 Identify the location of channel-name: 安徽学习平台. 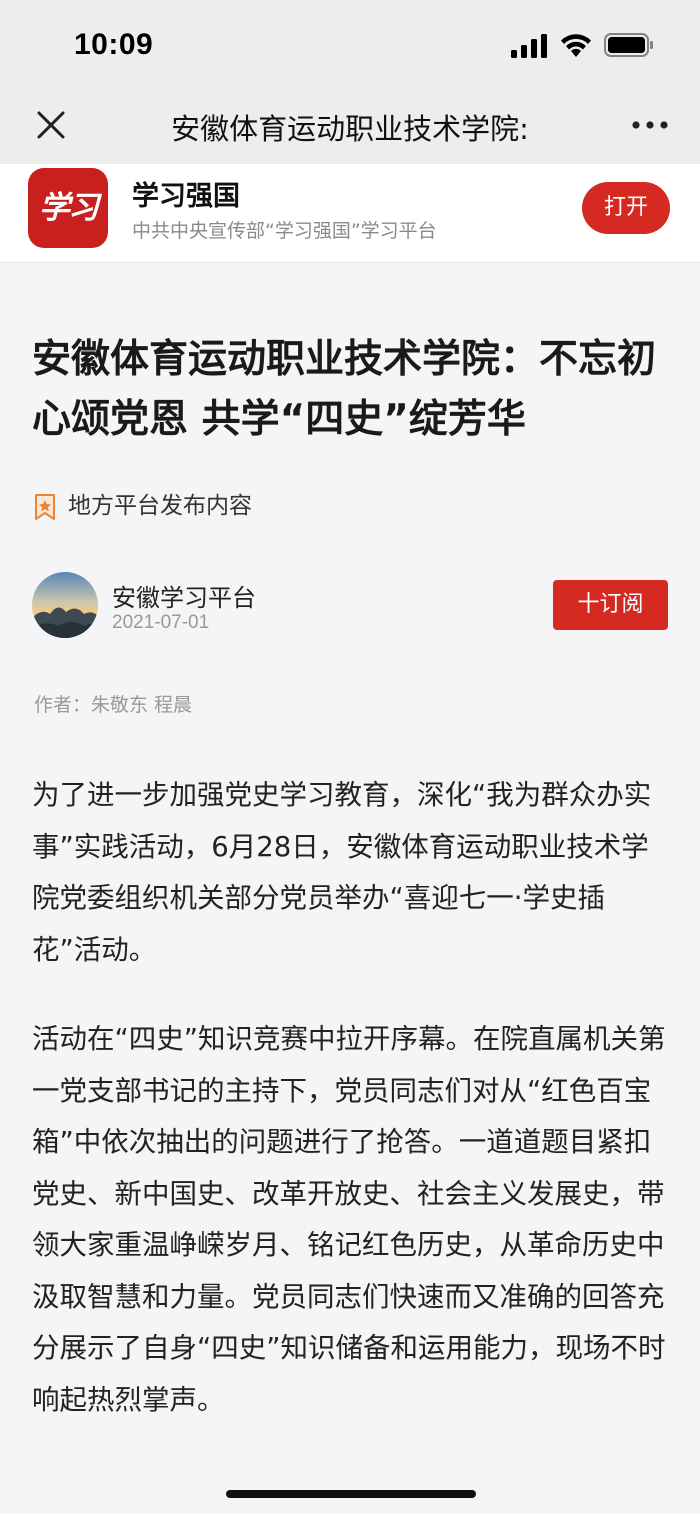
(184, 595).